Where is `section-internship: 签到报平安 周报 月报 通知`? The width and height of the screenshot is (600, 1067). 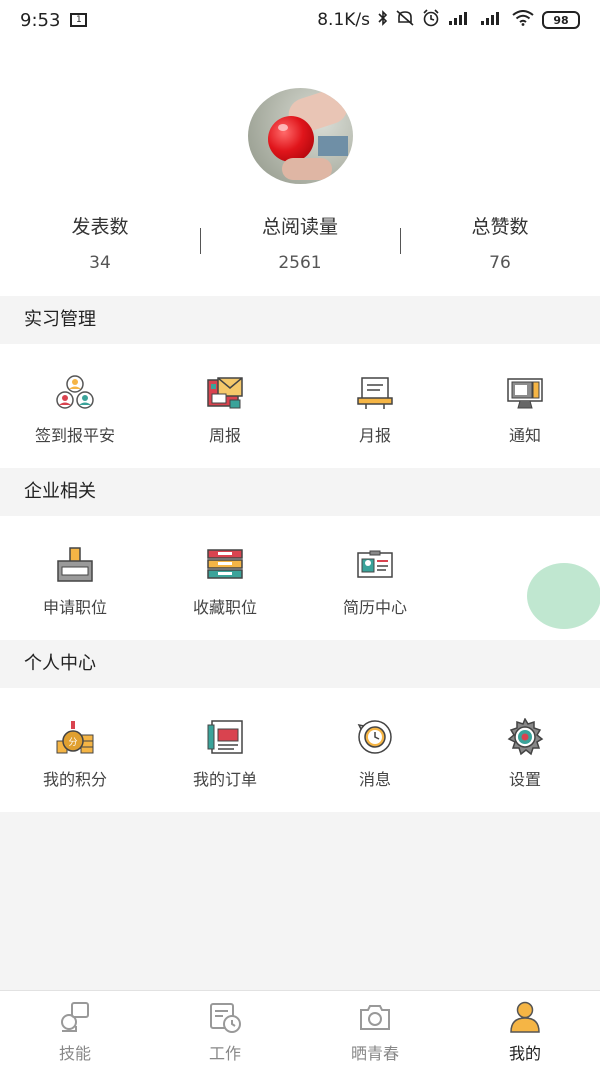 section-internship: 签到报平安 周报 月报 通知 is located at coordinates (300, 406).